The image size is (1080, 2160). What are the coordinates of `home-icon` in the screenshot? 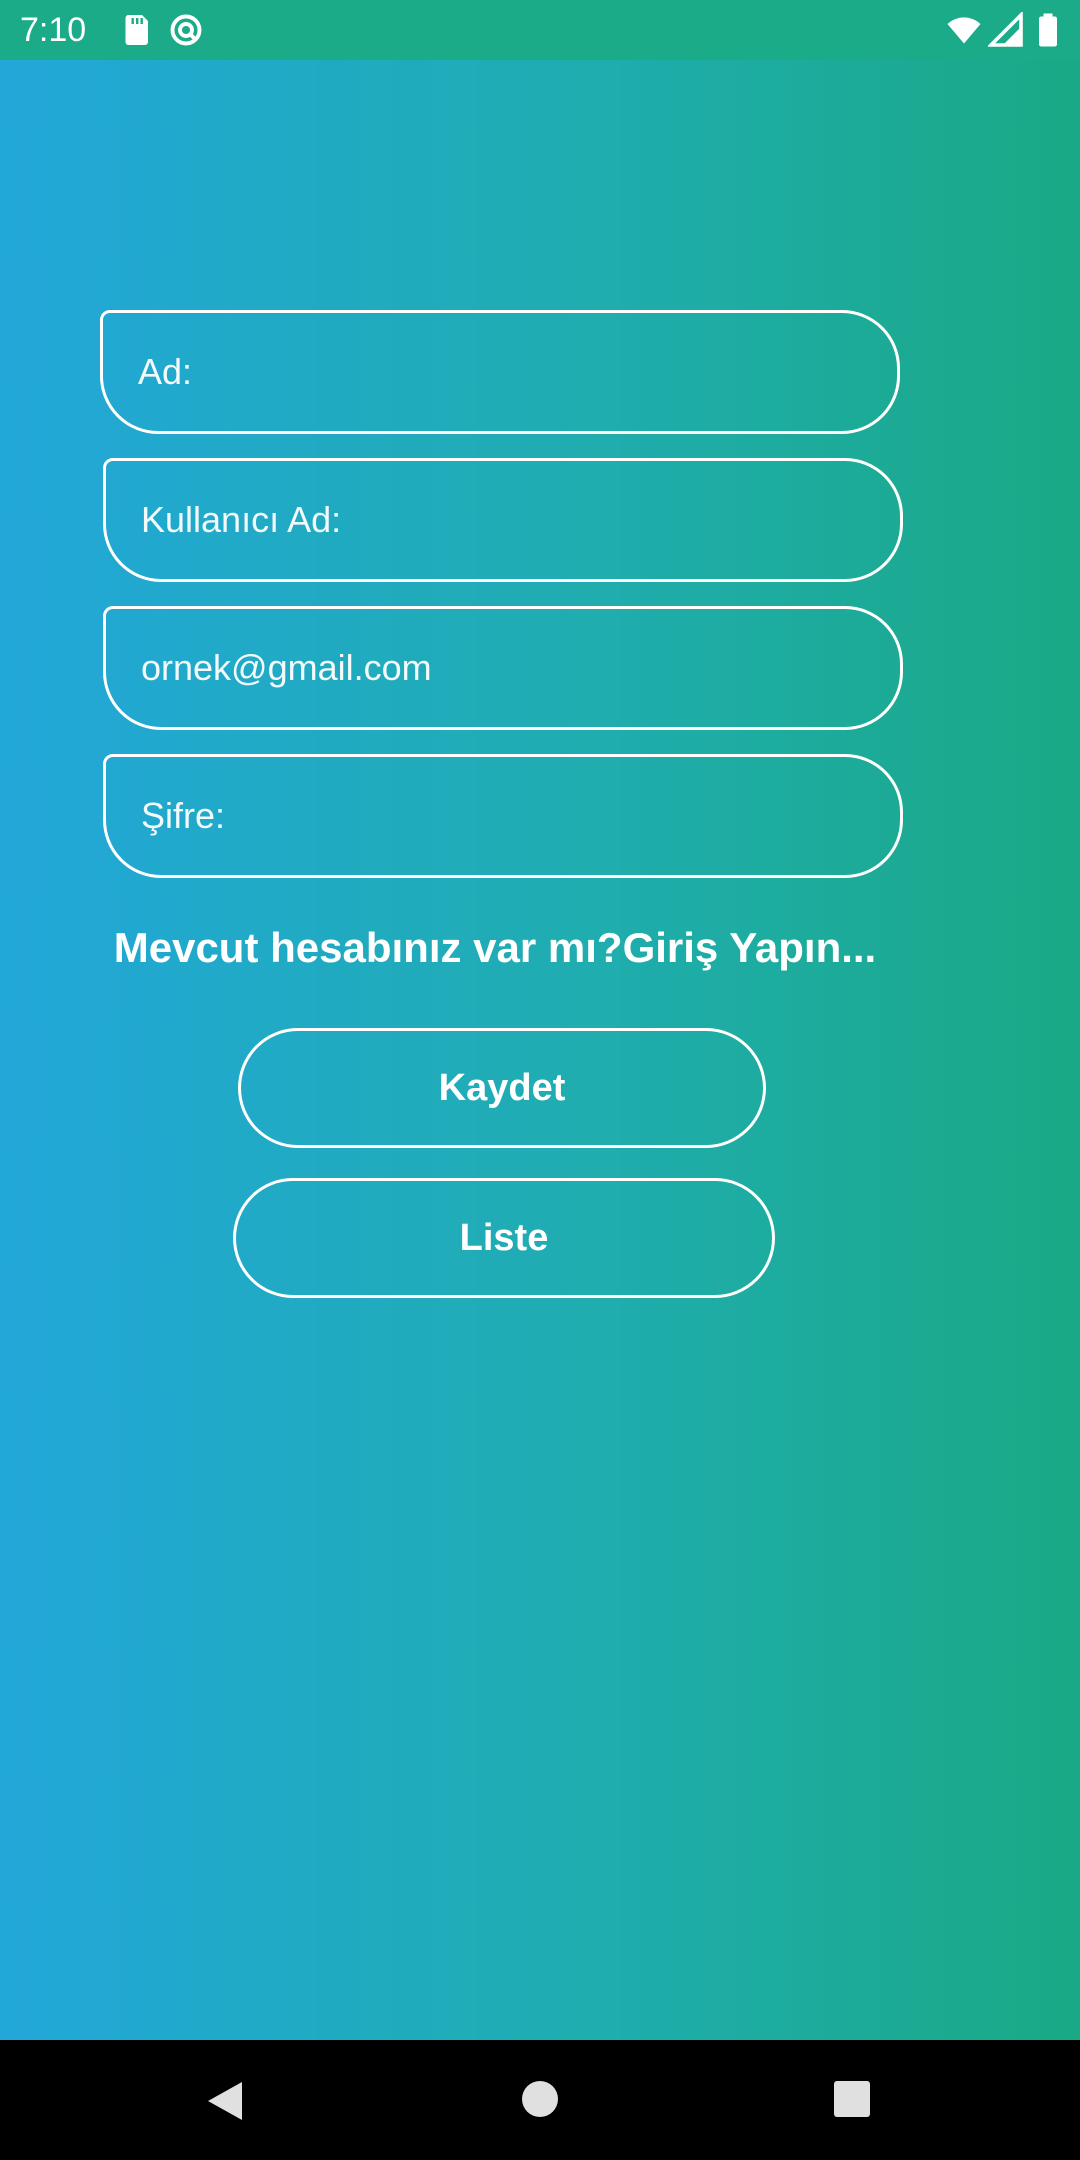 It's located at (540, 2099).